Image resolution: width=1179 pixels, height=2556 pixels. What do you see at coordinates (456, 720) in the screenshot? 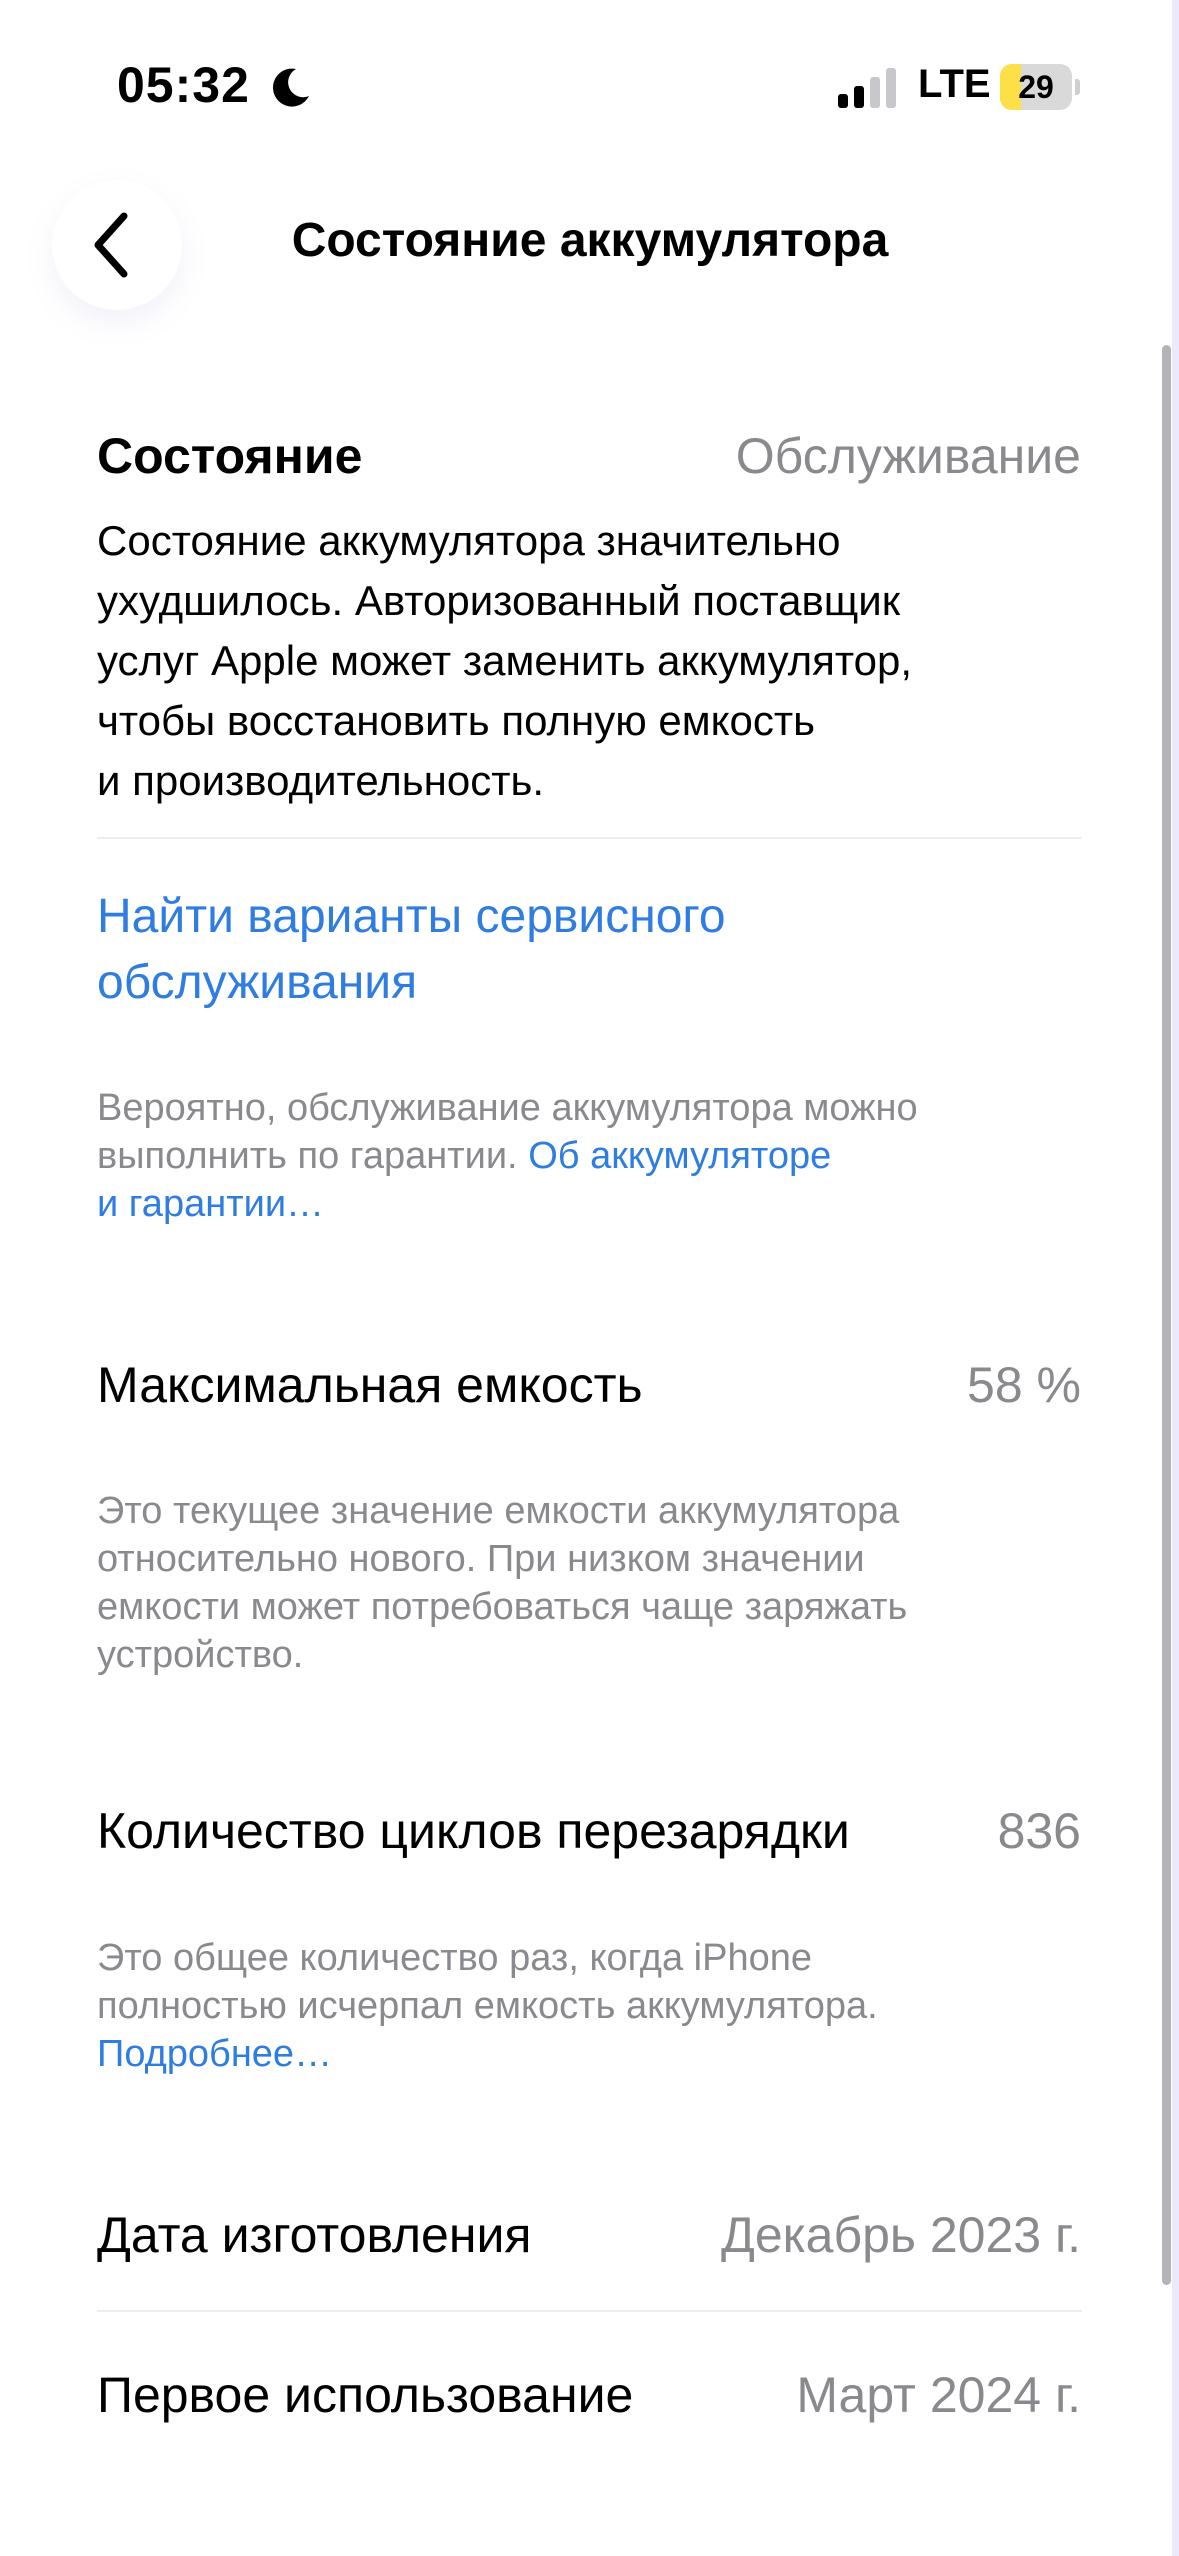
I see `health-description-line: чтобы восстановить полную емкость` at bounding box center [456, 720].